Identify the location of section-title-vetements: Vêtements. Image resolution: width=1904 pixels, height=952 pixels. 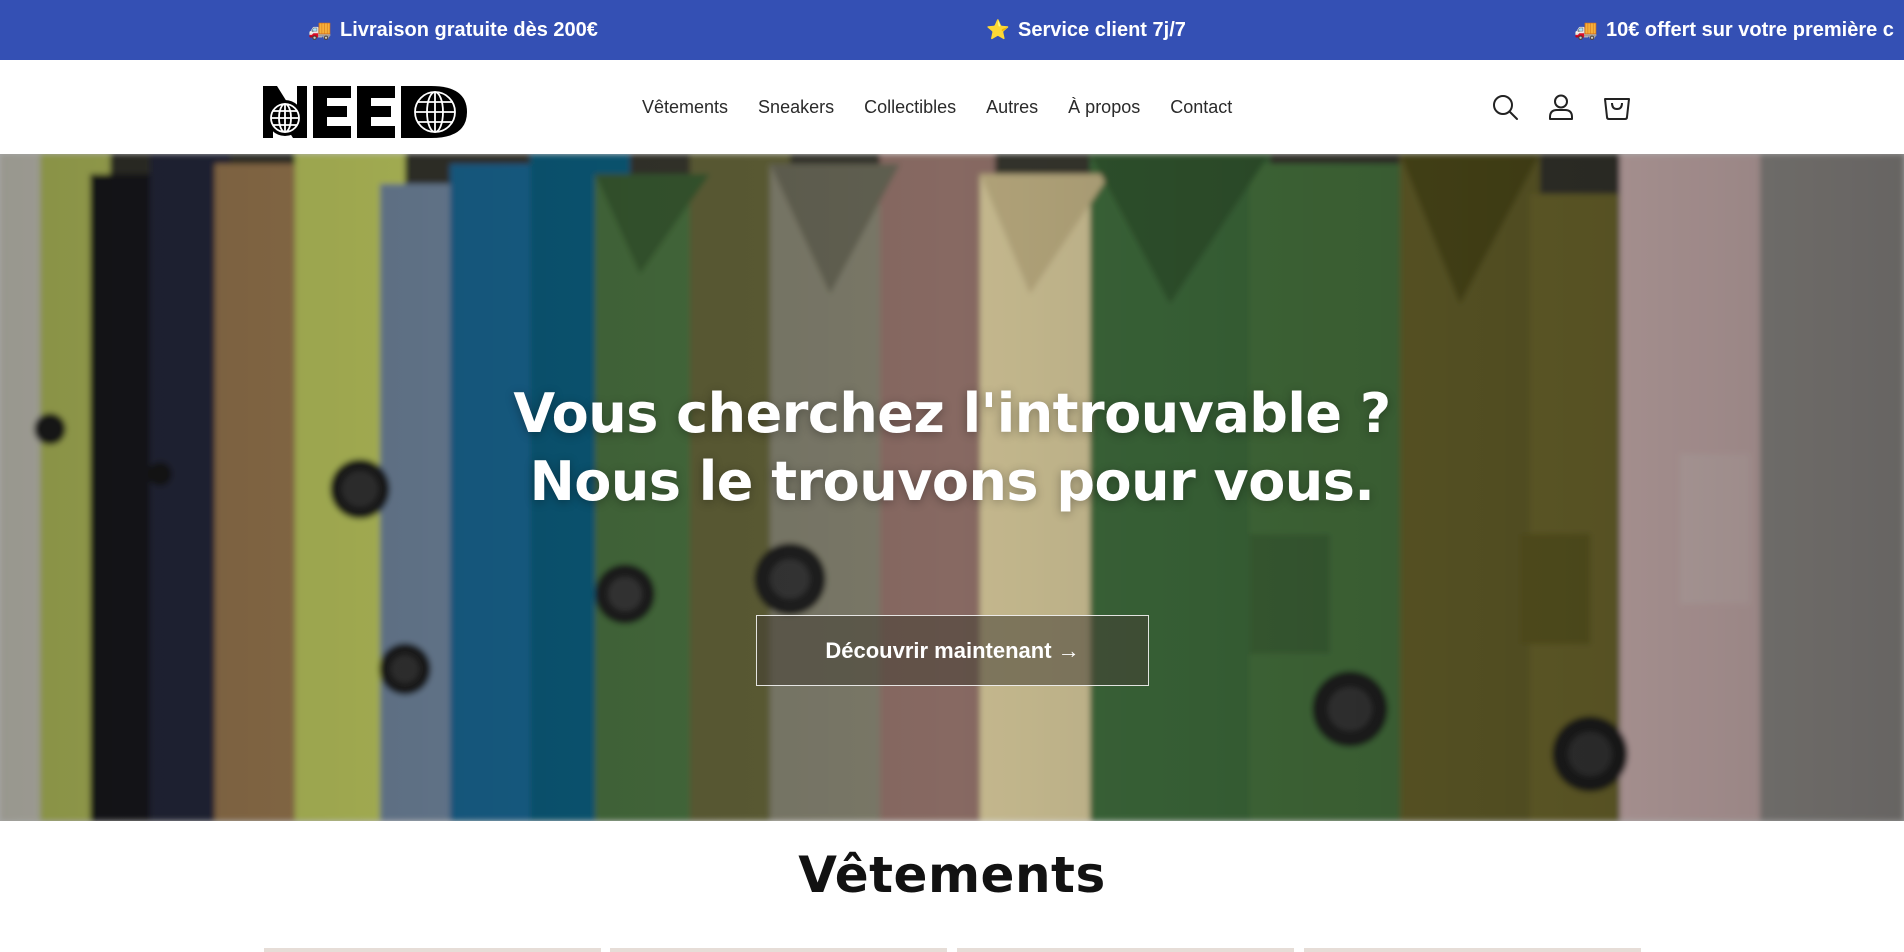
(952, 875).